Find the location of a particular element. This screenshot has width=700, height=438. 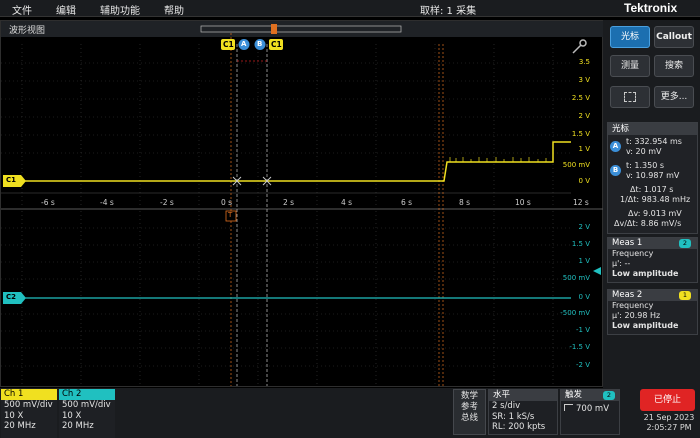

overview-trigger-marker is located at coordinates (274, 29).